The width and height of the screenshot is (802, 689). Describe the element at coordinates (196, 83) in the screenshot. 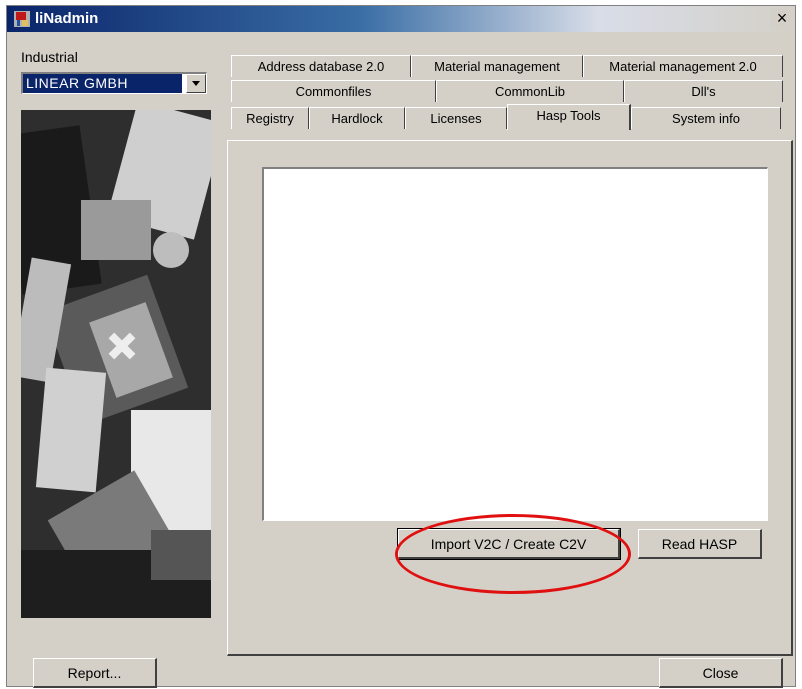

I see `chevron-down-icon` at that location.